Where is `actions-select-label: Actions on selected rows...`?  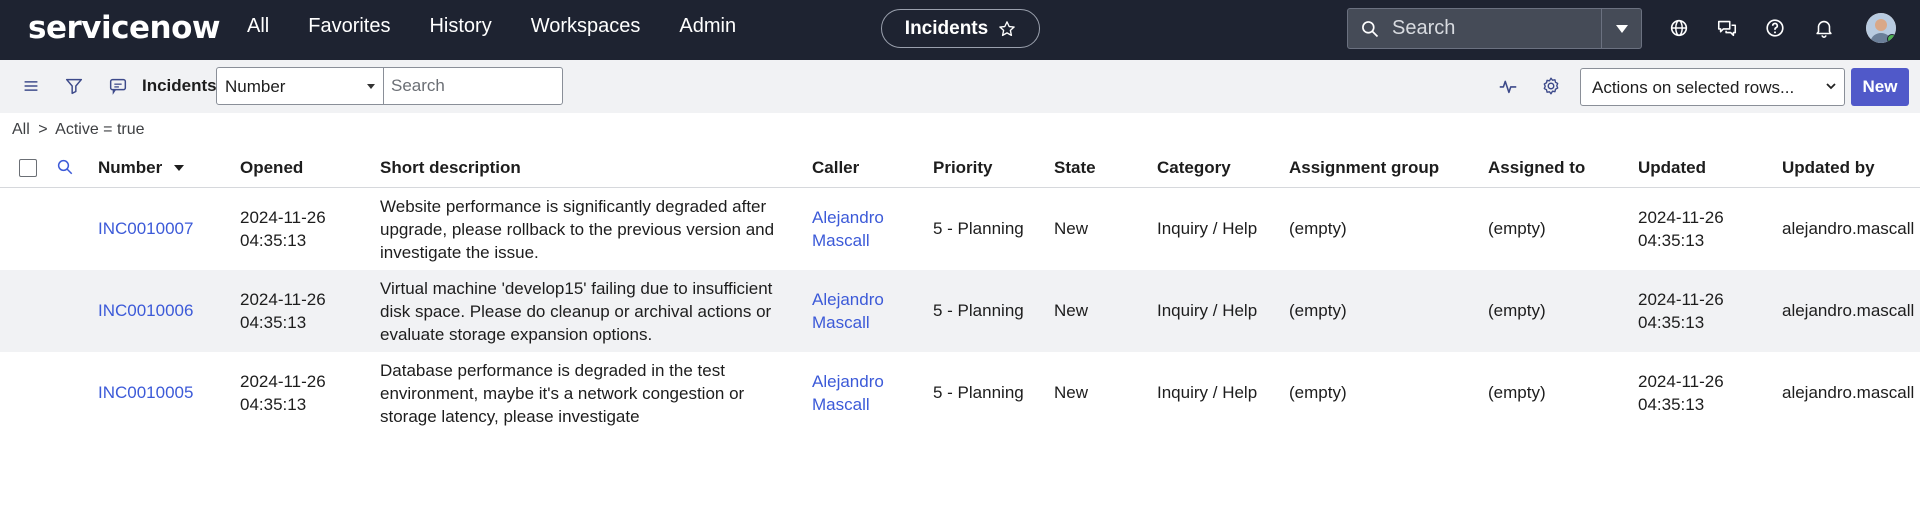 actions-select-label: Actions on selected rows... is located at coordinates (1693, 87).